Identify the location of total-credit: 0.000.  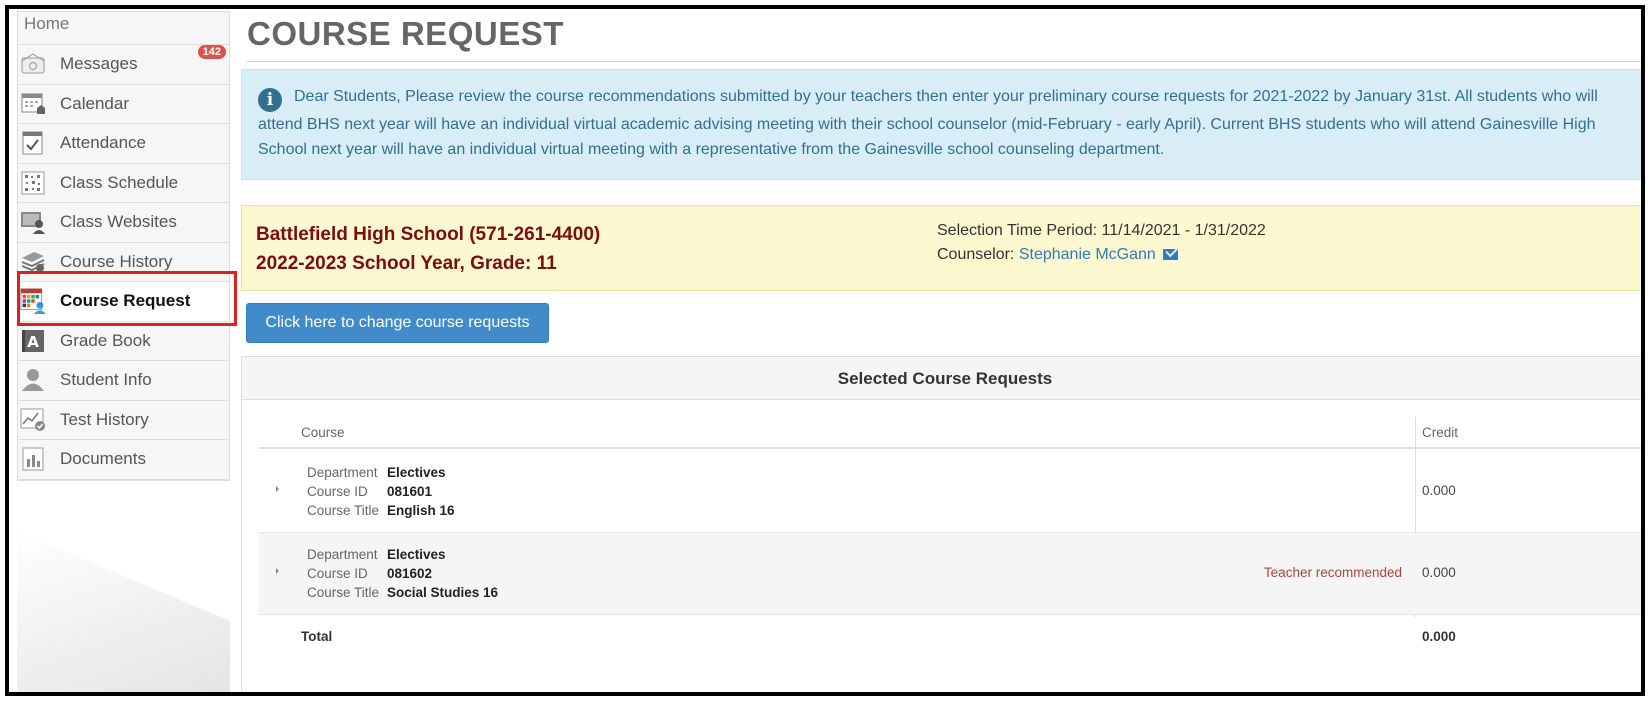
(1439, 636).